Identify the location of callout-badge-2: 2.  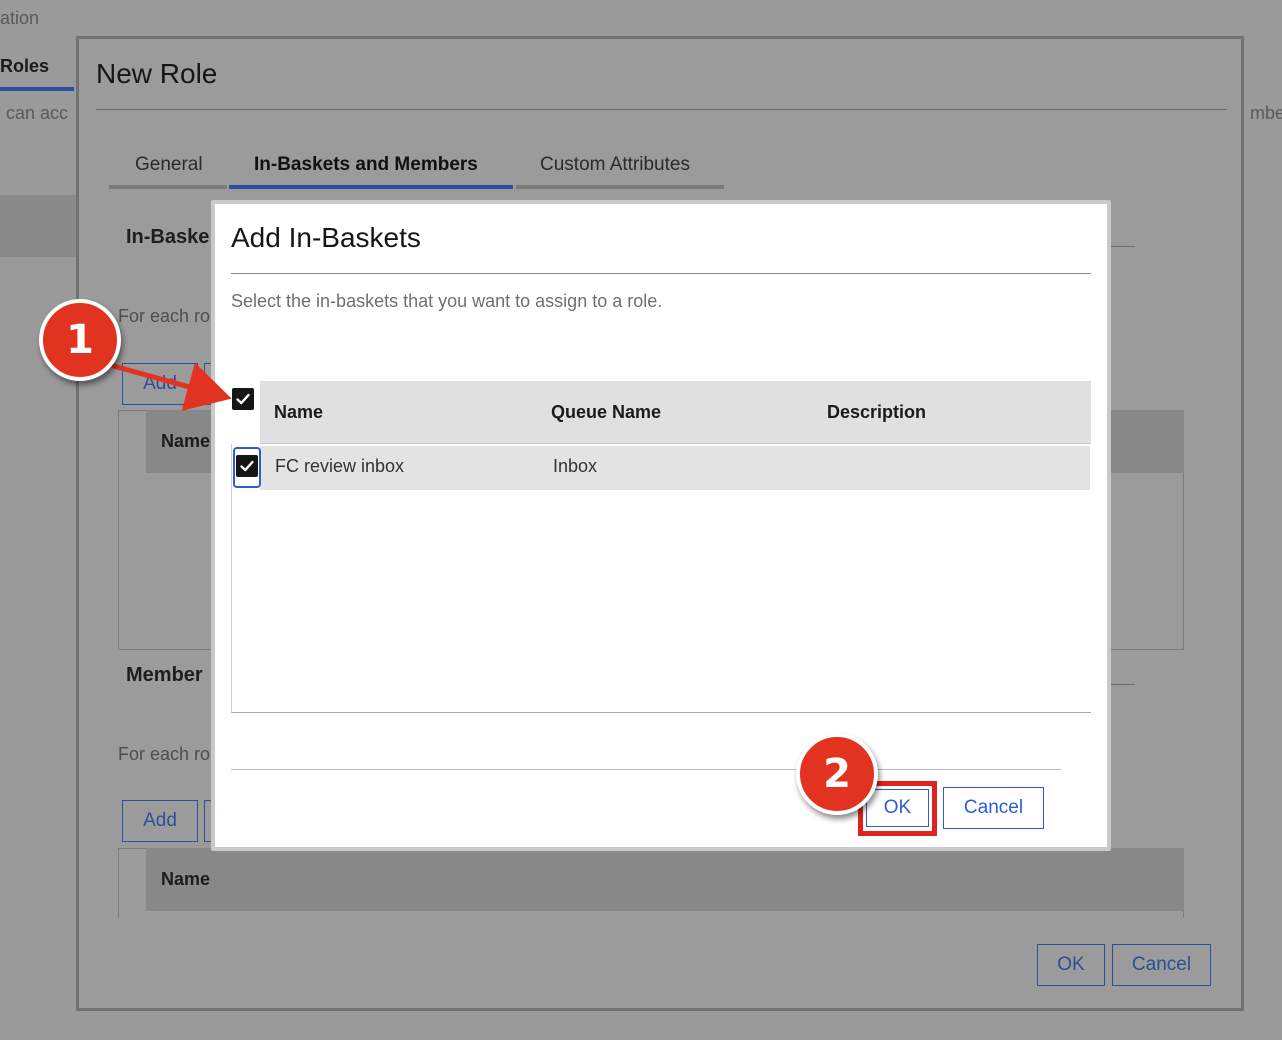
(837, 774).